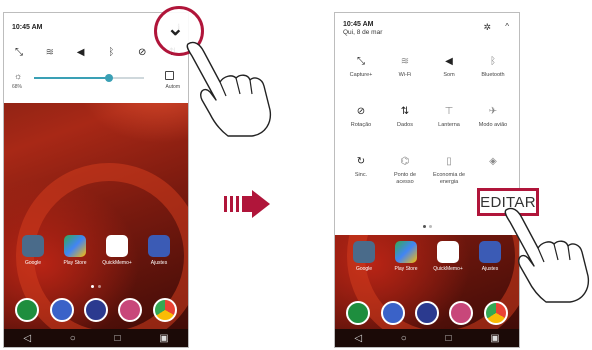  I want to click on battery-saver-icon: ▯, so click(449, 161).